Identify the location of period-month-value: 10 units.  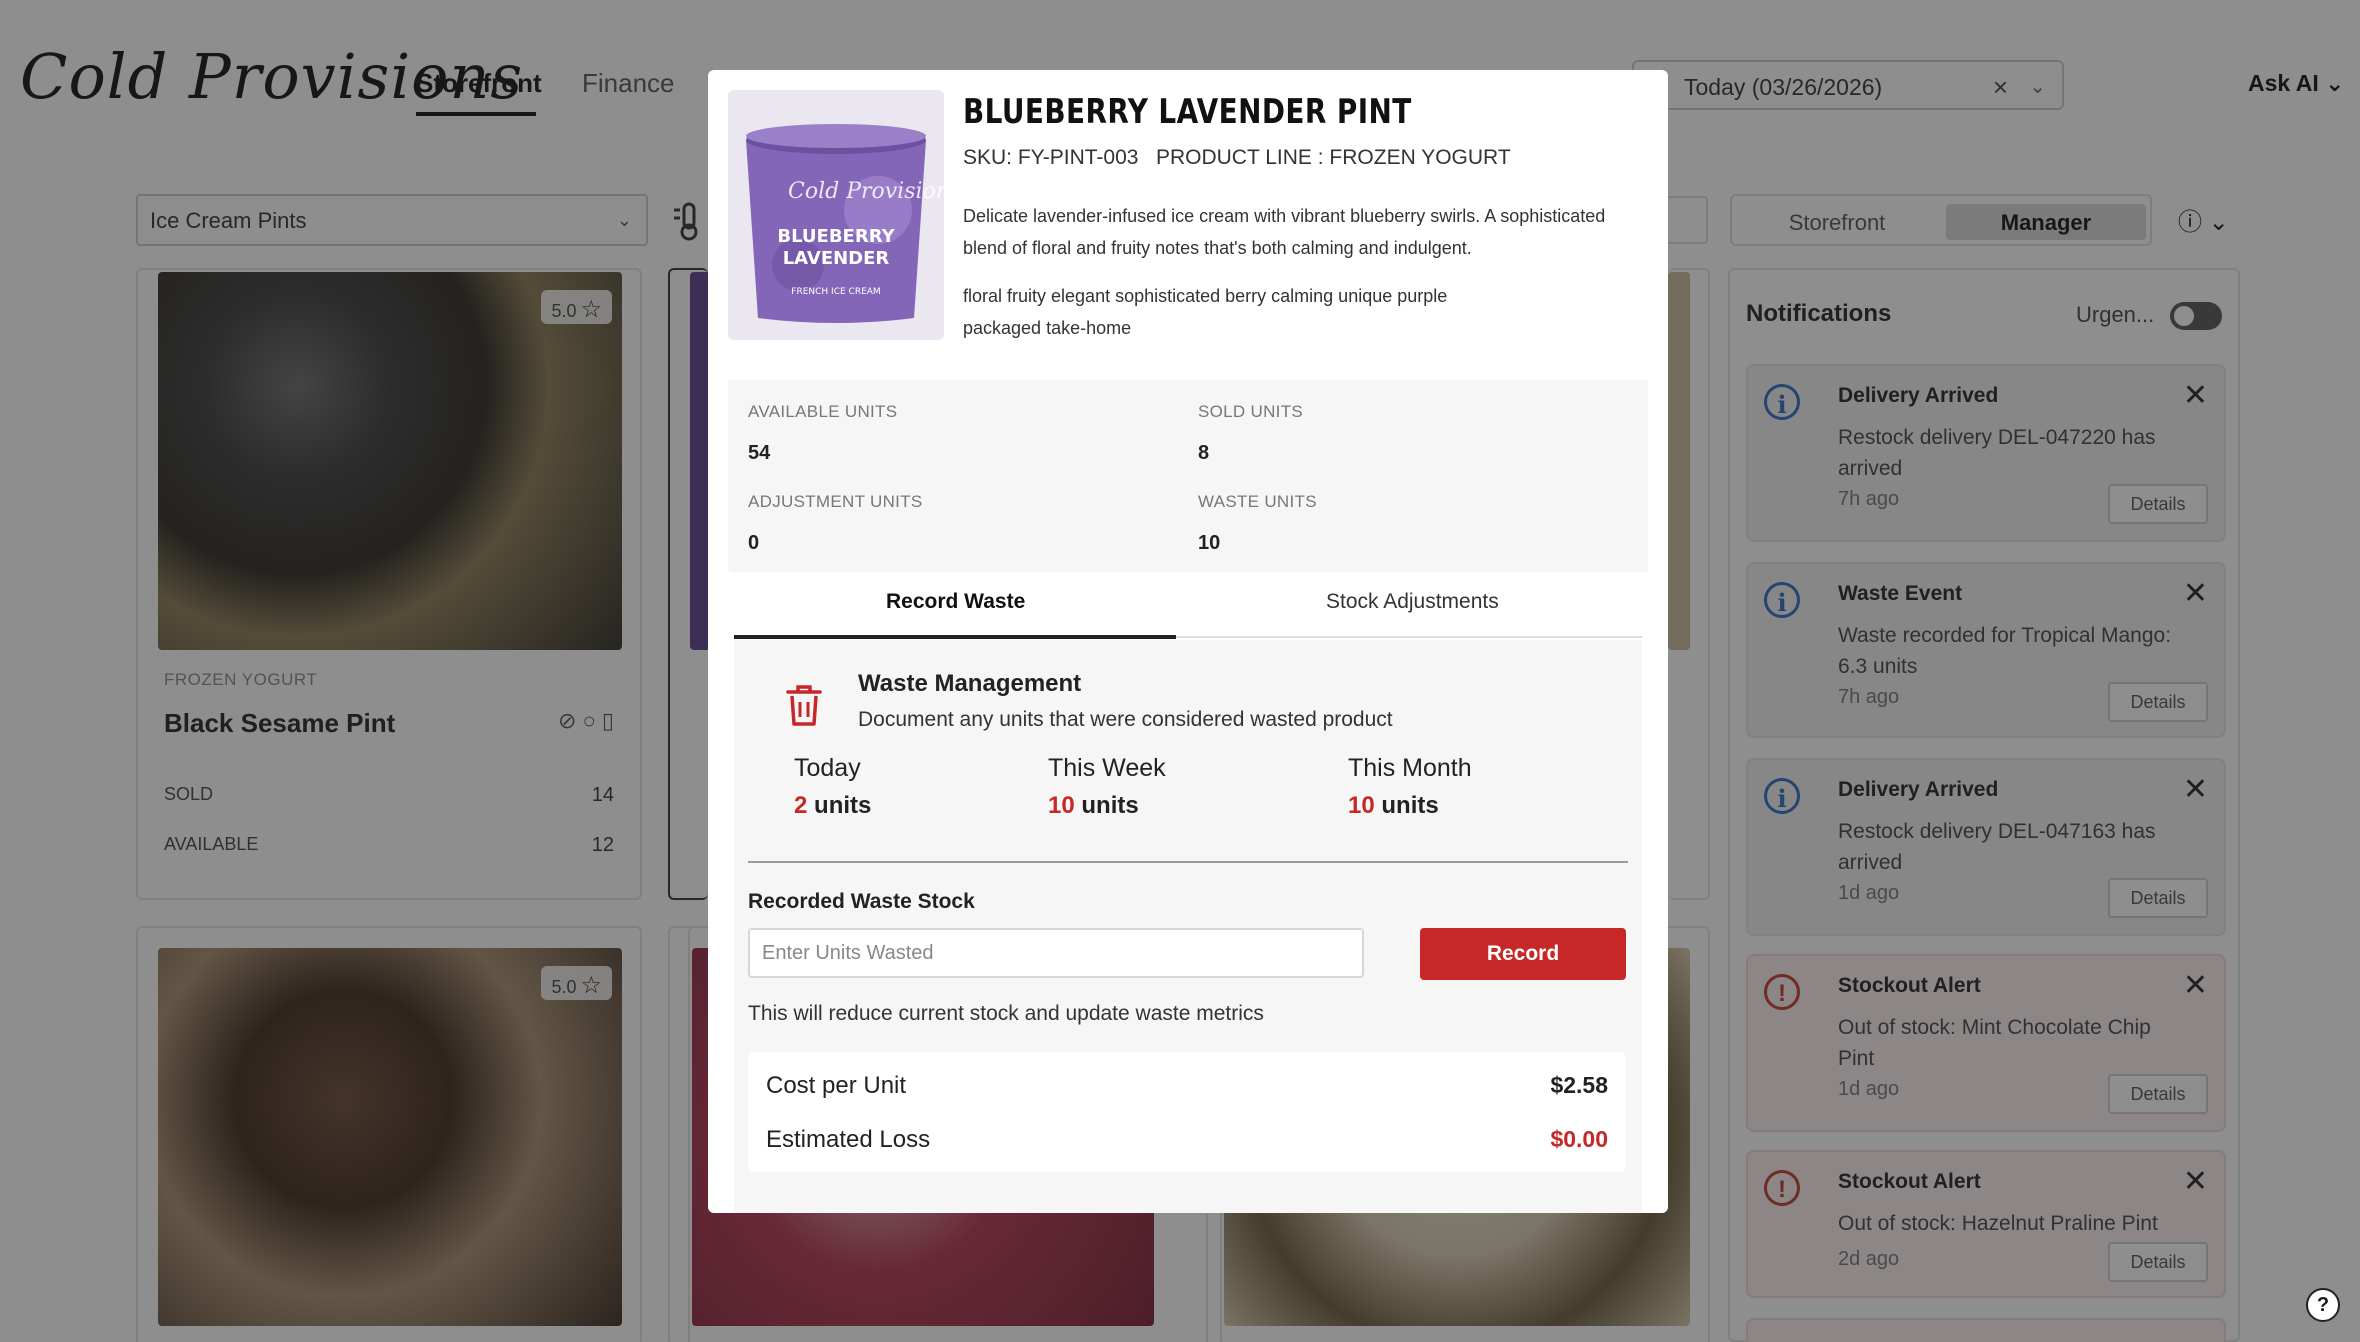
(1393, 805).